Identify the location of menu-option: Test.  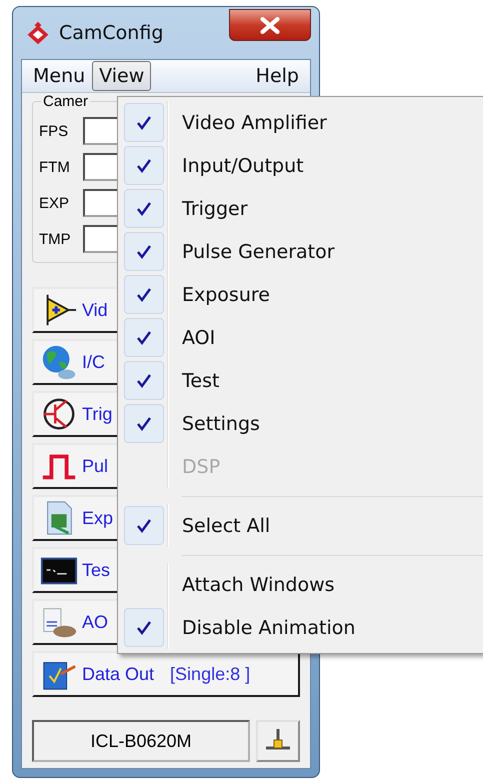
(201, 381).